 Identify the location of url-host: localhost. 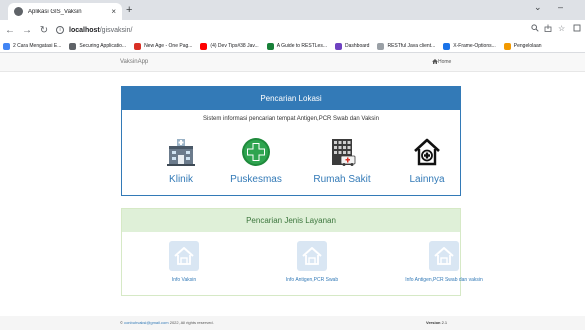
(84, 30).